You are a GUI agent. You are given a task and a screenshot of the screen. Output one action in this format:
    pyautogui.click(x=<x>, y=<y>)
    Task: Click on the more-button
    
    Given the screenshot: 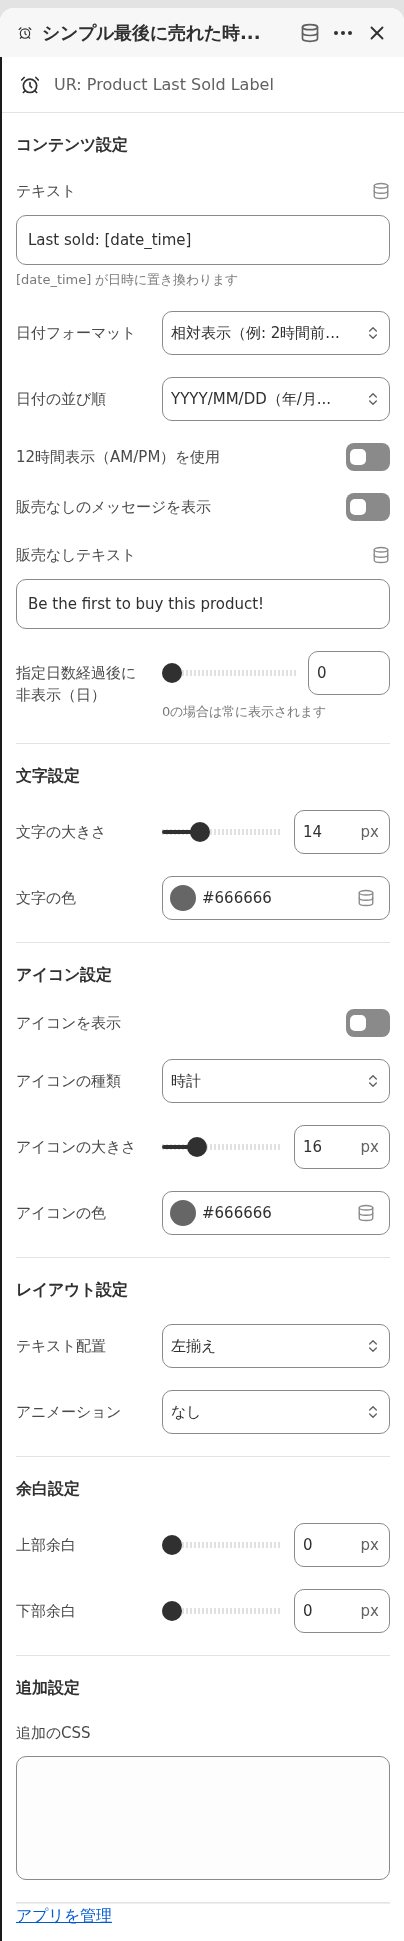 What is the action you would take?
    pyautogui.click(x=343, y=32)
    